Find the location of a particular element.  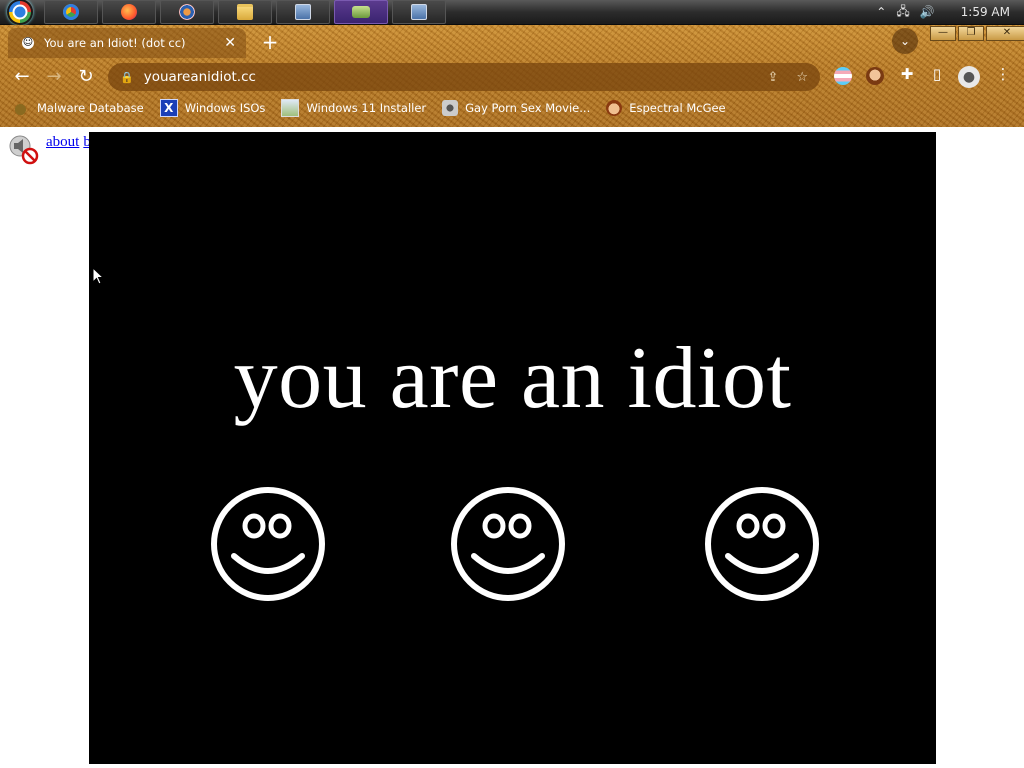

taskbar-firefox-button is located at coordinates (129, 12).